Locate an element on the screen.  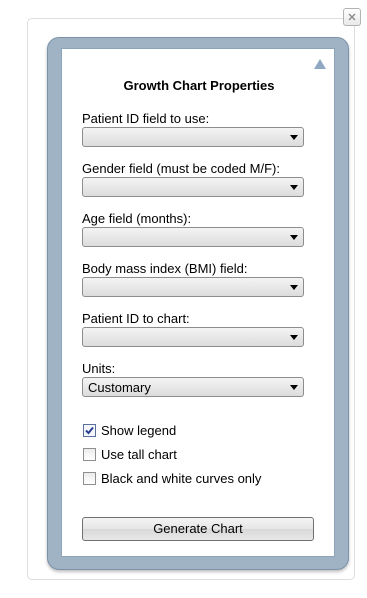
age-field-select is located at coordinates (193, 237).